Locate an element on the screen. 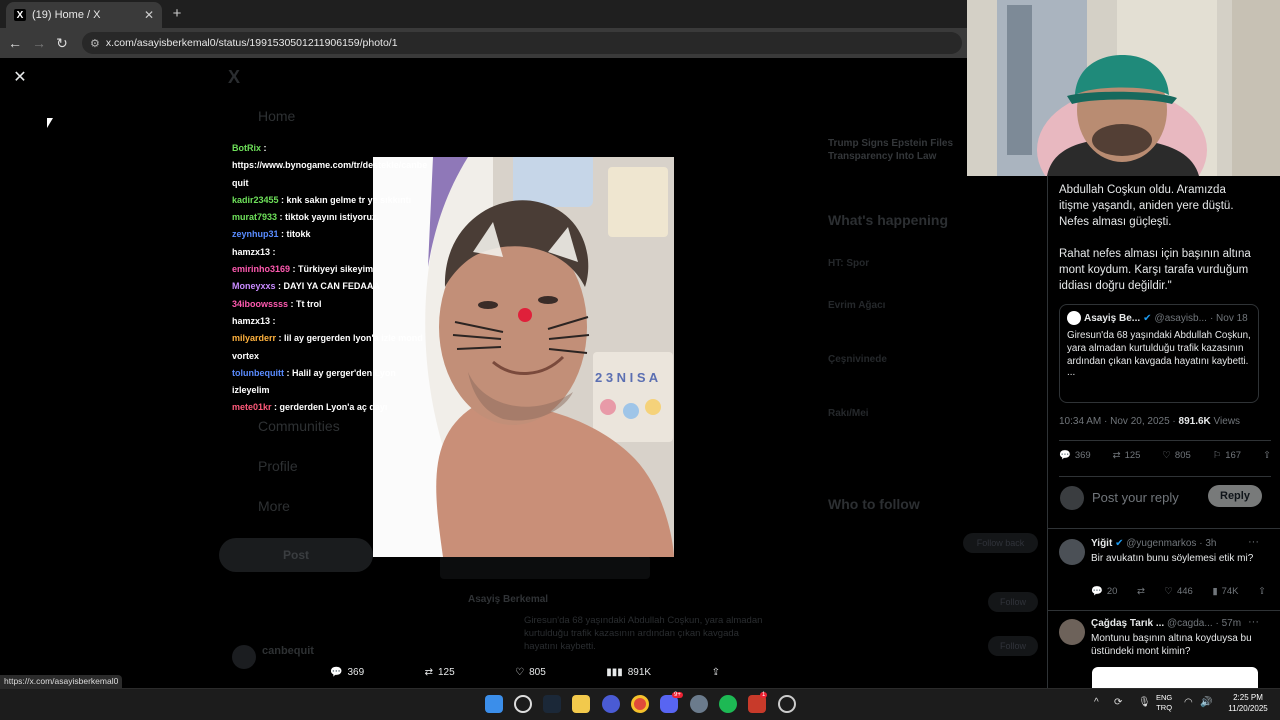 This screenshot has height=720, width=1280. views-action: ▮▮▮ 891K is located at coordinates (628, 672).